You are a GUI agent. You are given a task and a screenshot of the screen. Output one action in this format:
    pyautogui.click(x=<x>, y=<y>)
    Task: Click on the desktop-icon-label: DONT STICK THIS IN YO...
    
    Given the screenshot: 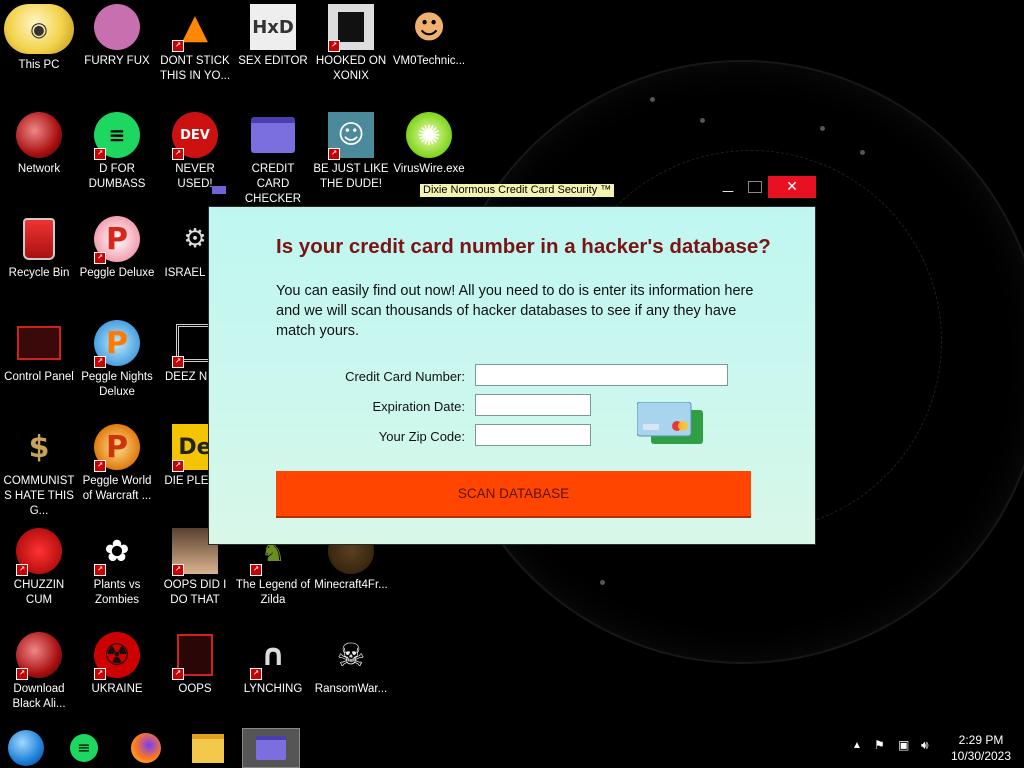 What is the action you would take?
    pyautogui.click(x=195, y=68)
    